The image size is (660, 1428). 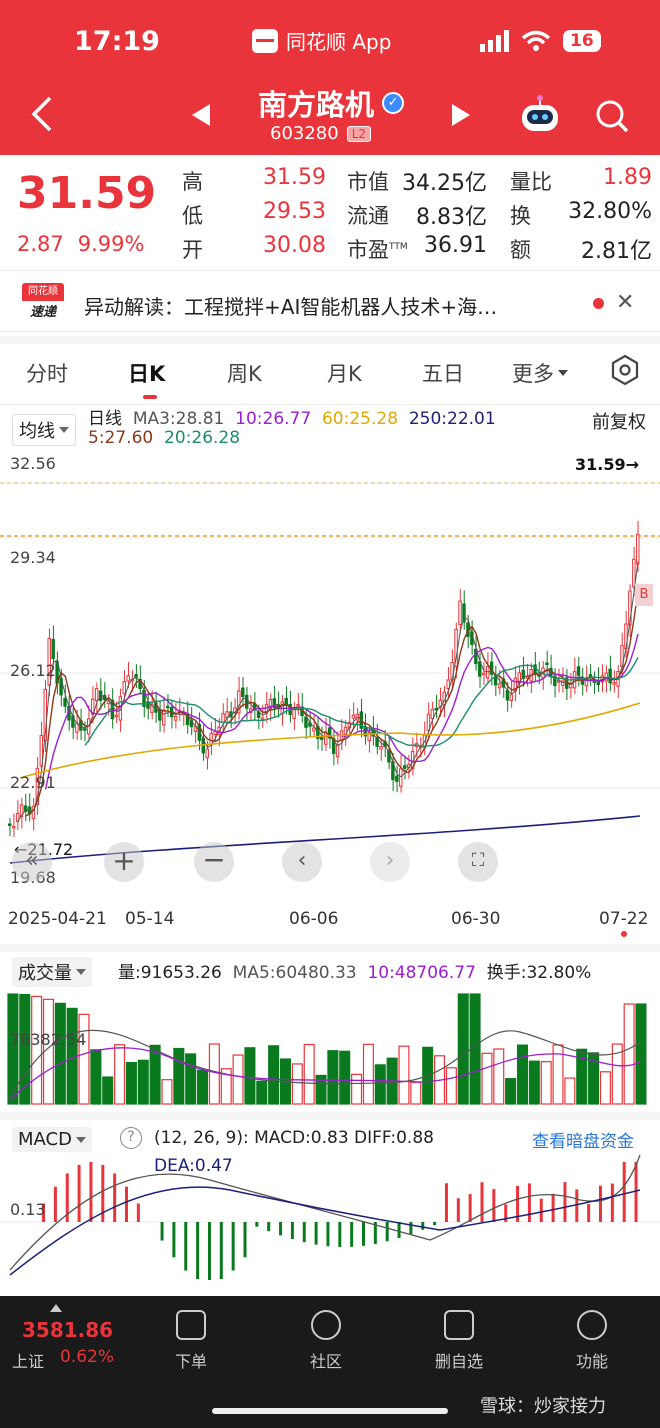 I want to click on amount-value: 2.81亿, so click(x=616, y=251).